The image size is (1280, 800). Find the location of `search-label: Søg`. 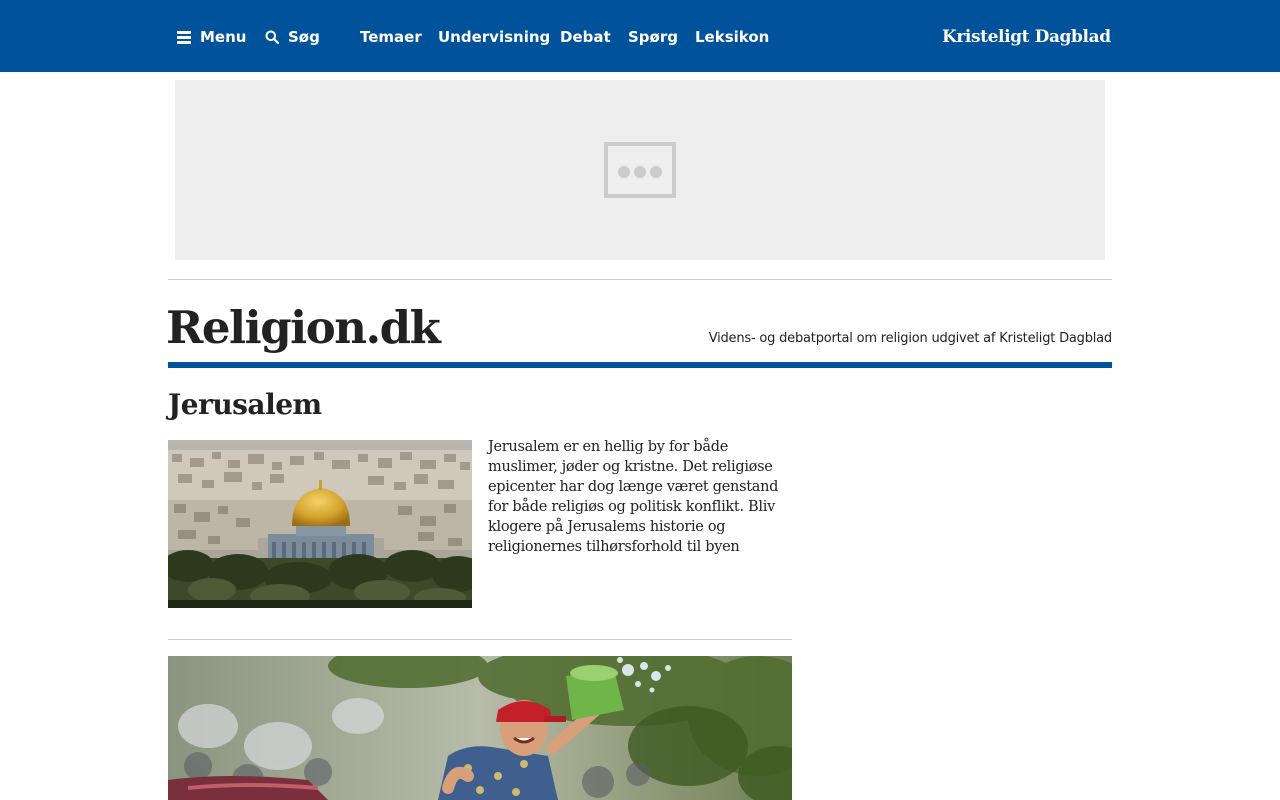

search-label: Søg is located at coordinates (304, 37).